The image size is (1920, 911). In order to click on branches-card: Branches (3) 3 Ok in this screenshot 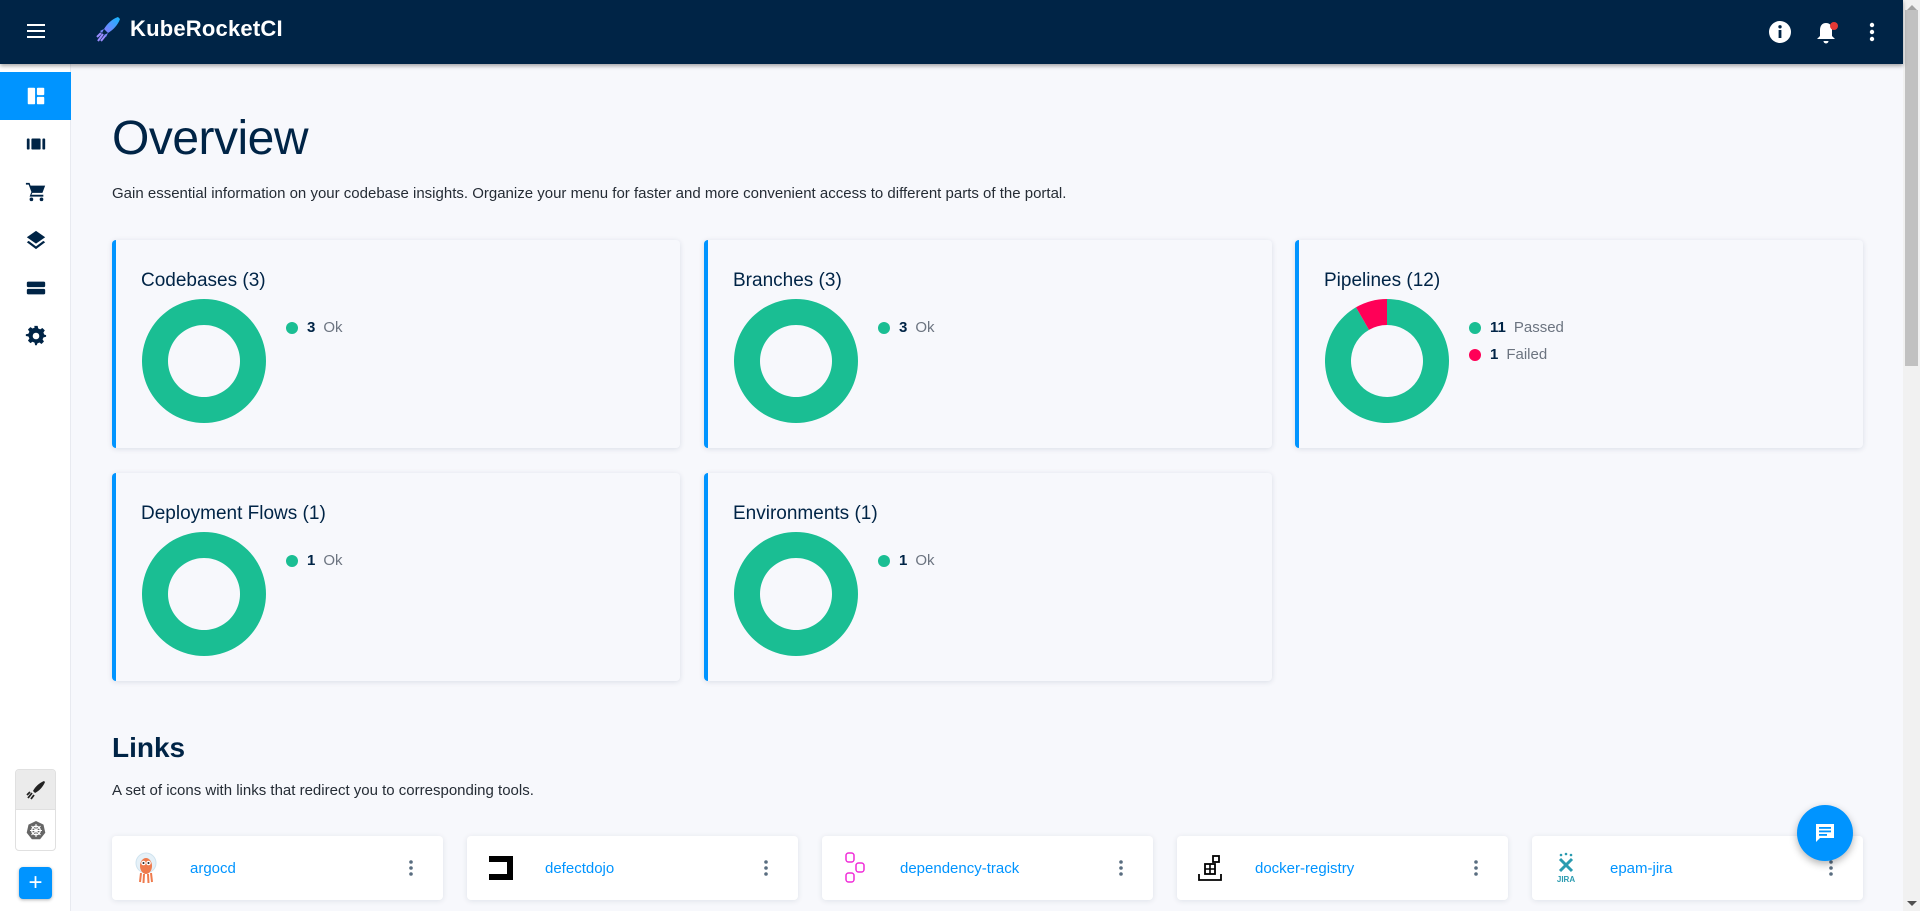, I will do `click(988, 344)`.